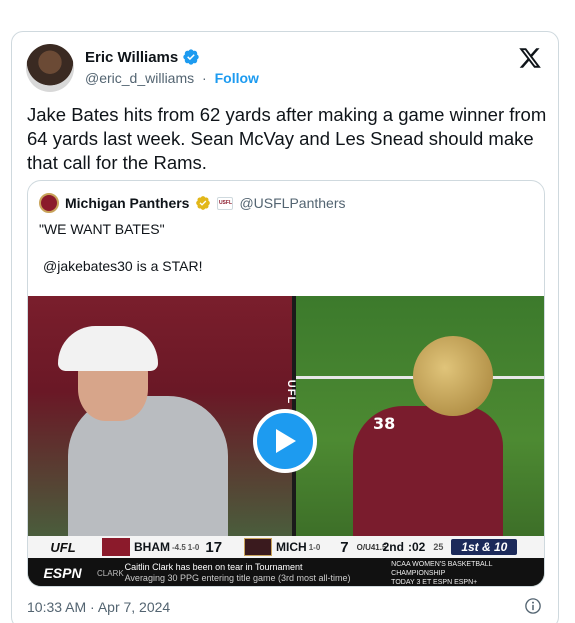 This screenshot has height=623, width=575. I want to click on team1-record: 1-0, so click(193, 547).